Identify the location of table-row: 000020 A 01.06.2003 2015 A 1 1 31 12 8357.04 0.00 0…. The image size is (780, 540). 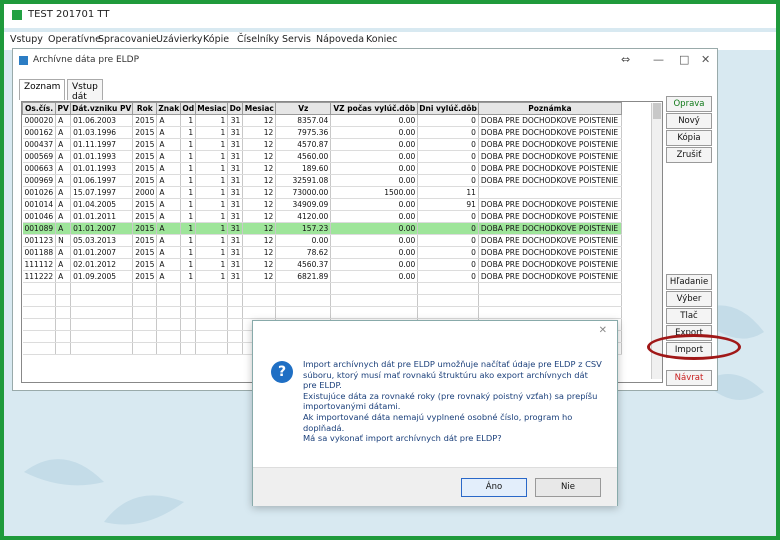
(322, 120).